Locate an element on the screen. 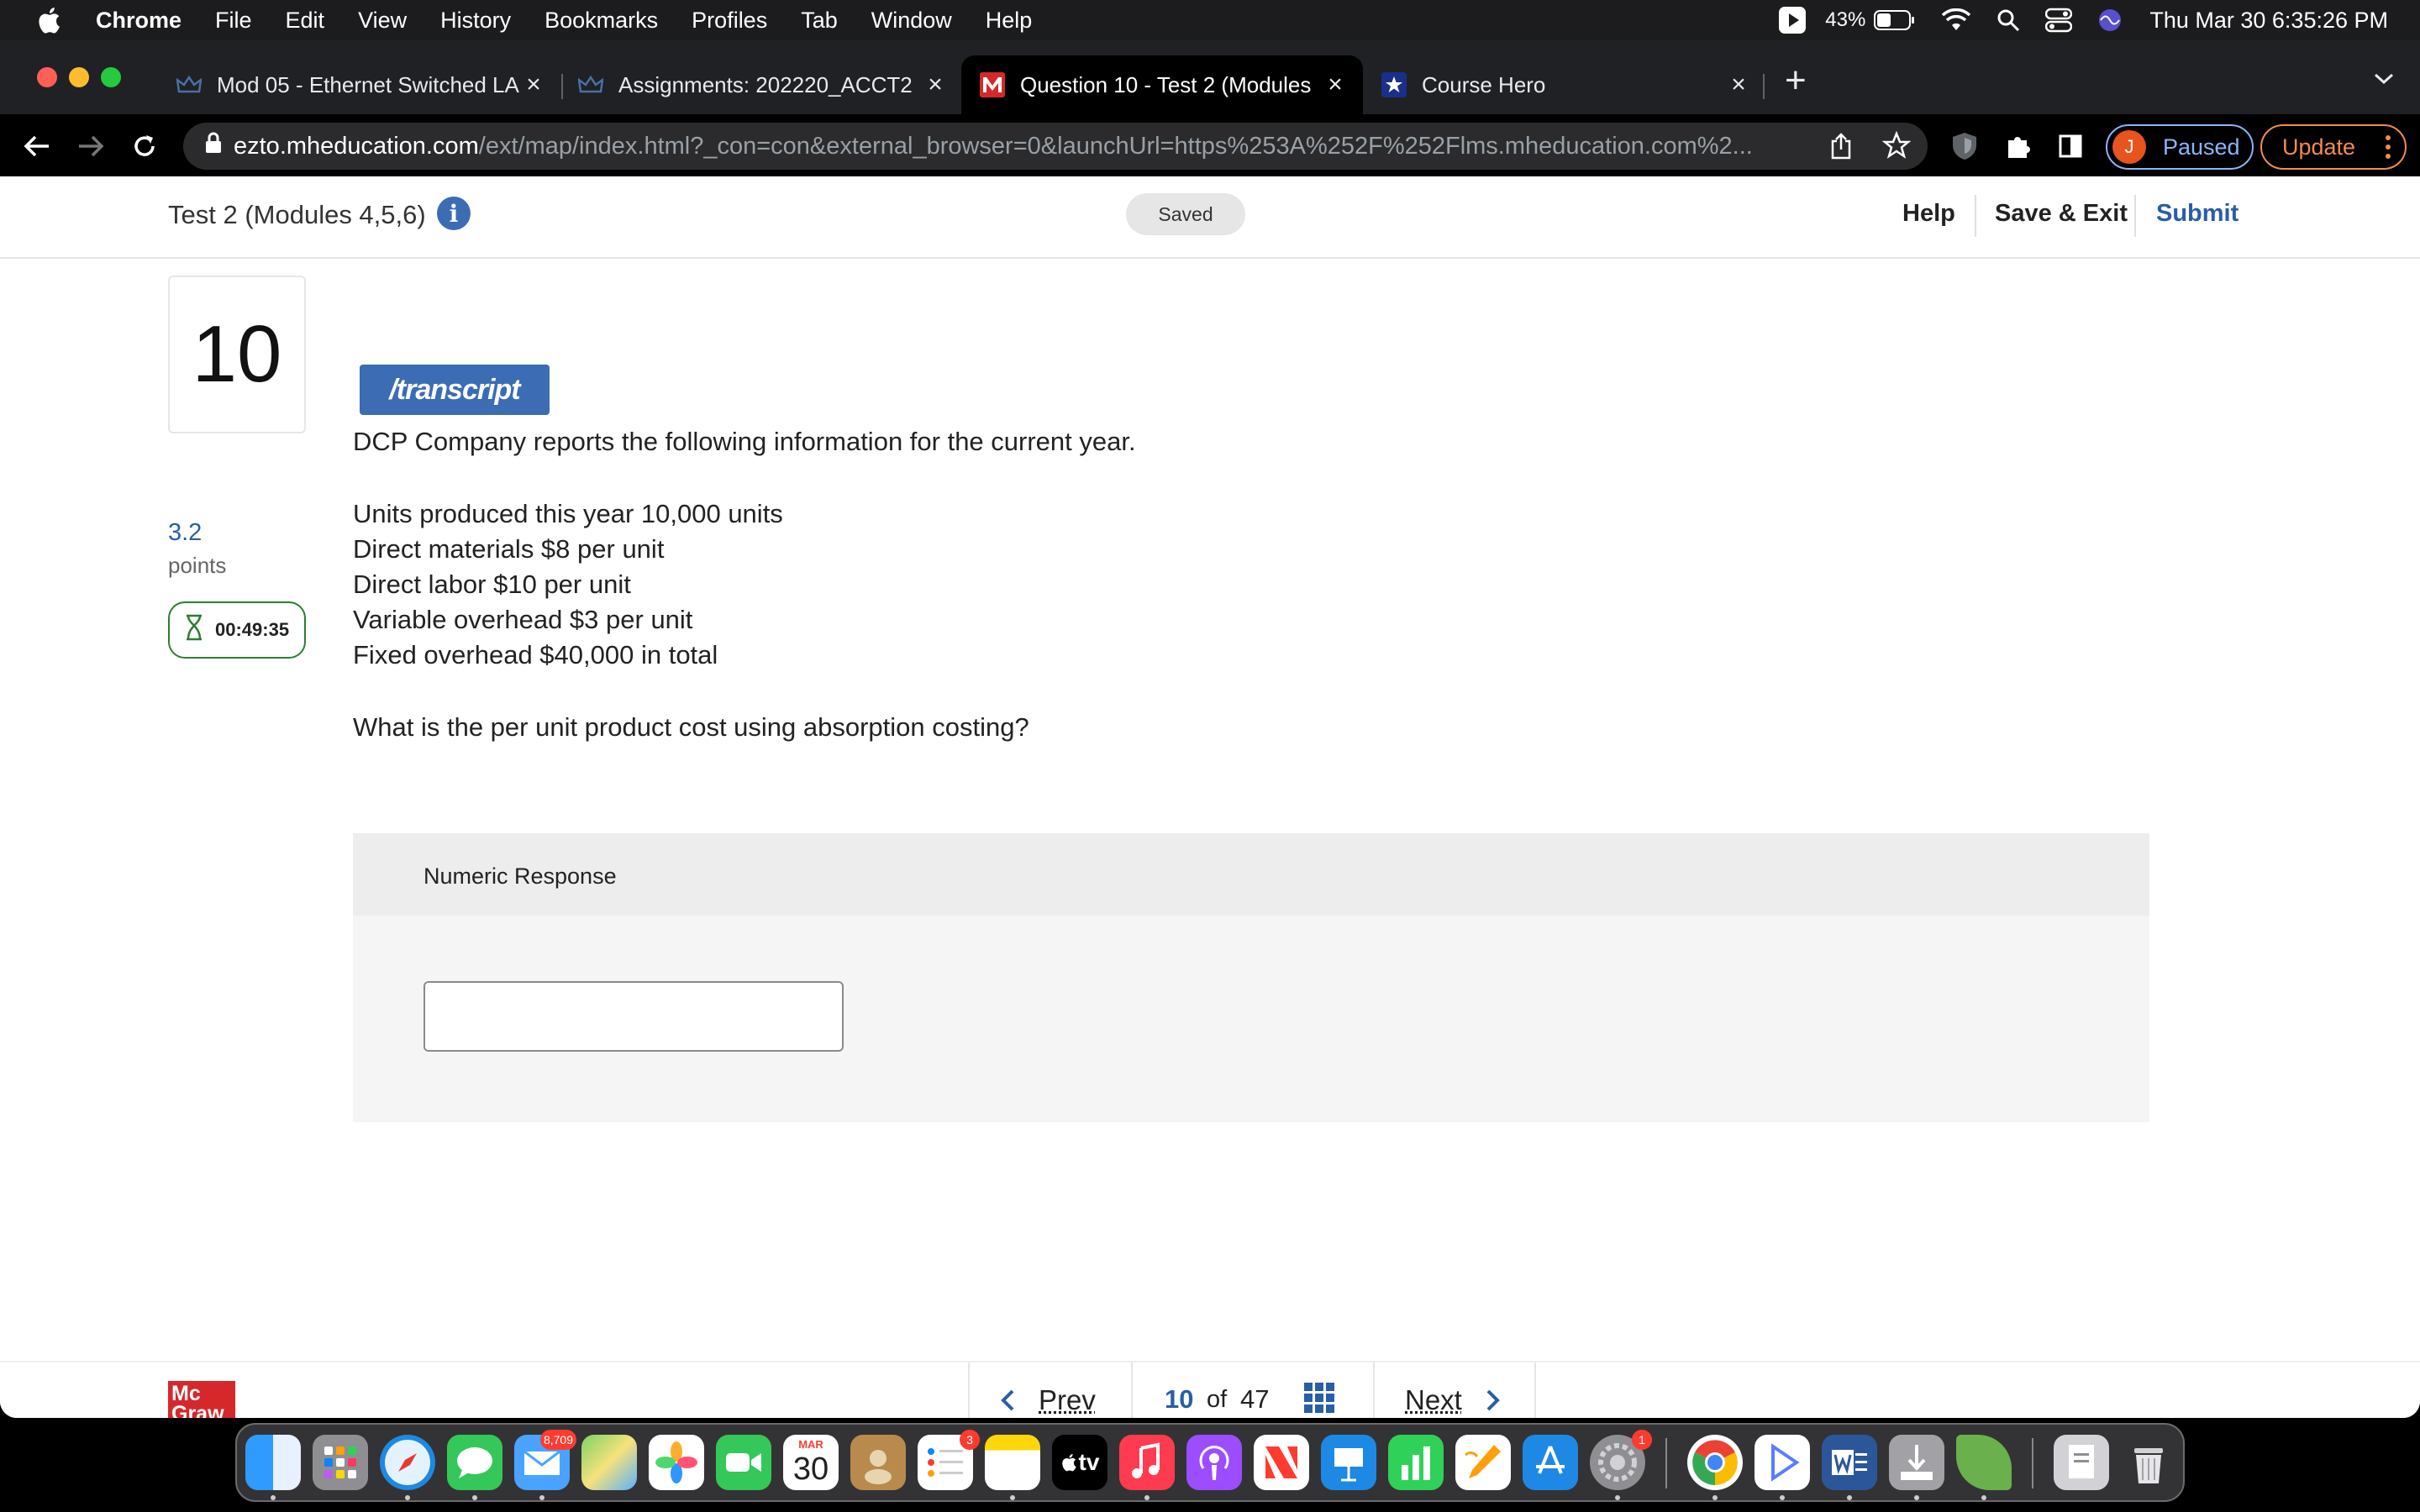  safari-icon is located at coordinates (407, 1462).